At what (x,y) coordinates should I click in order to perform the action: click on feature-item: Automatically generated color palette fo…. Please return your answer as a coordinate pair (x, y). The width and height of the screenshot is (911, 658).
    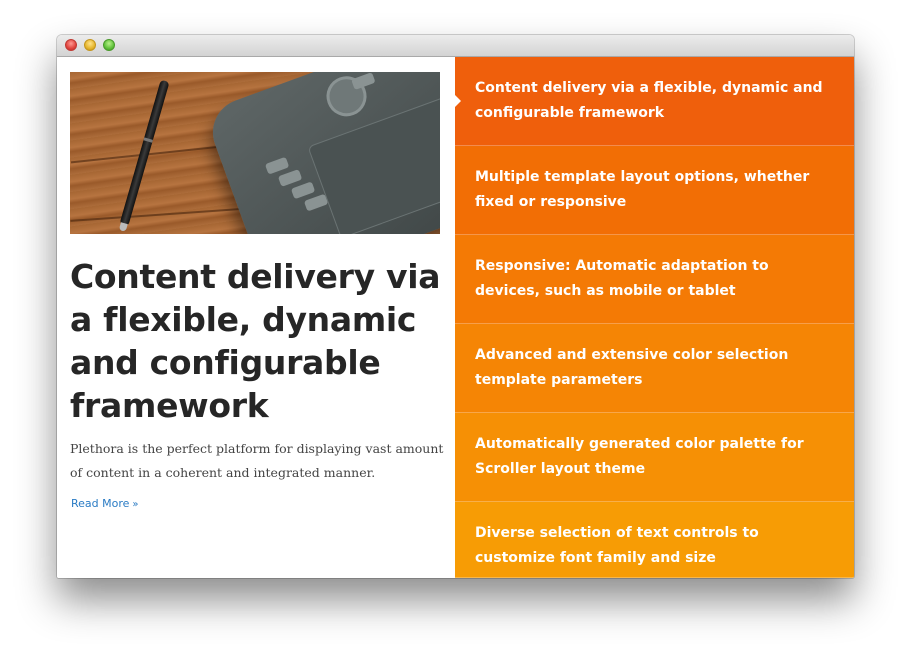
    Looking at the image, I should click on (654, 457).